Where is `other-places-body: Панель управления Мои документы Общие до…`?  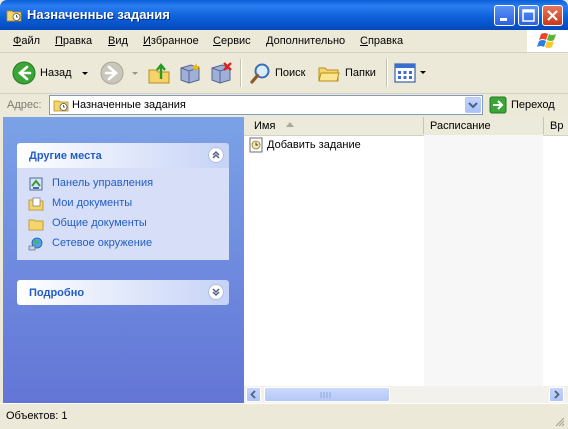
other-places-body: Панель управления Мои документы Общие до… is located at coordinates (123, 214).